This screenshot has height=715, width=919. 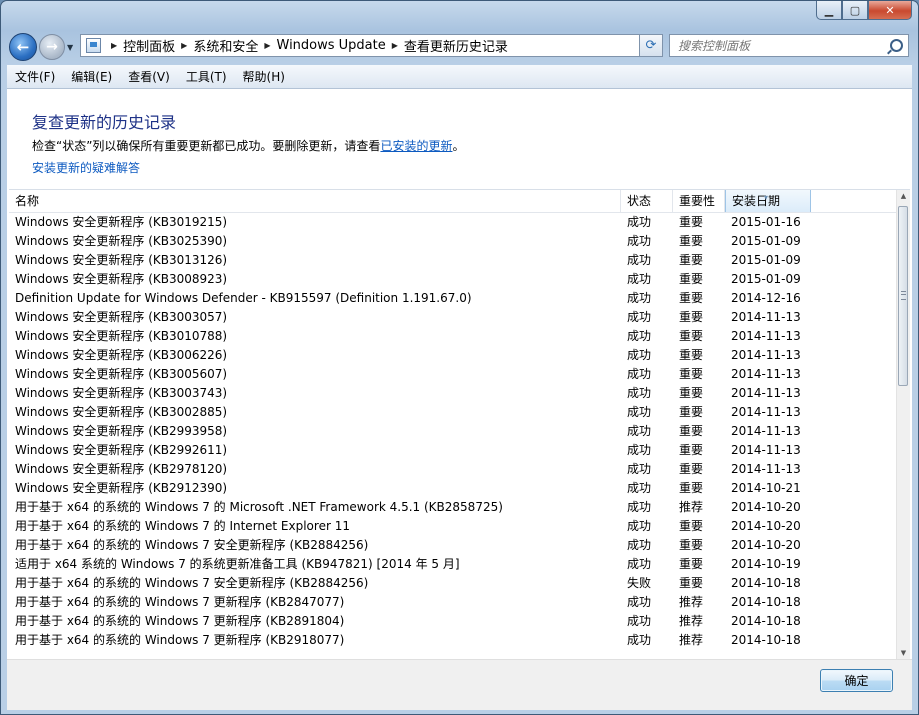 I want to click on scrollbar-thumb, so click(x=903, y=296).